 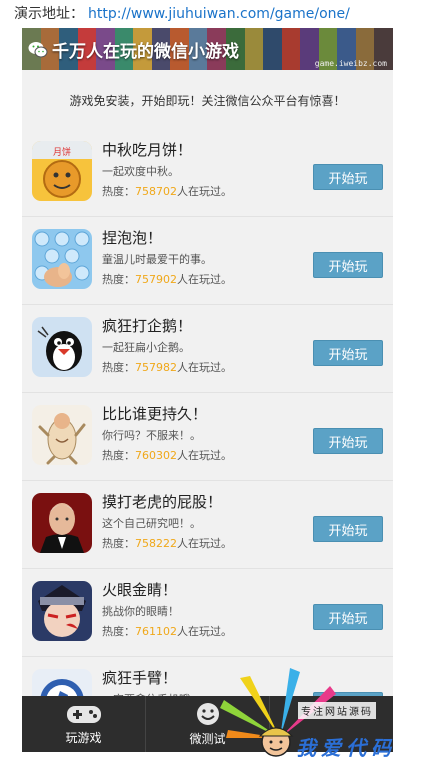 What do you see at coordinates (38, 49) in the screenshot?
I see `wechat-icon` at bounding box center [38, 49].